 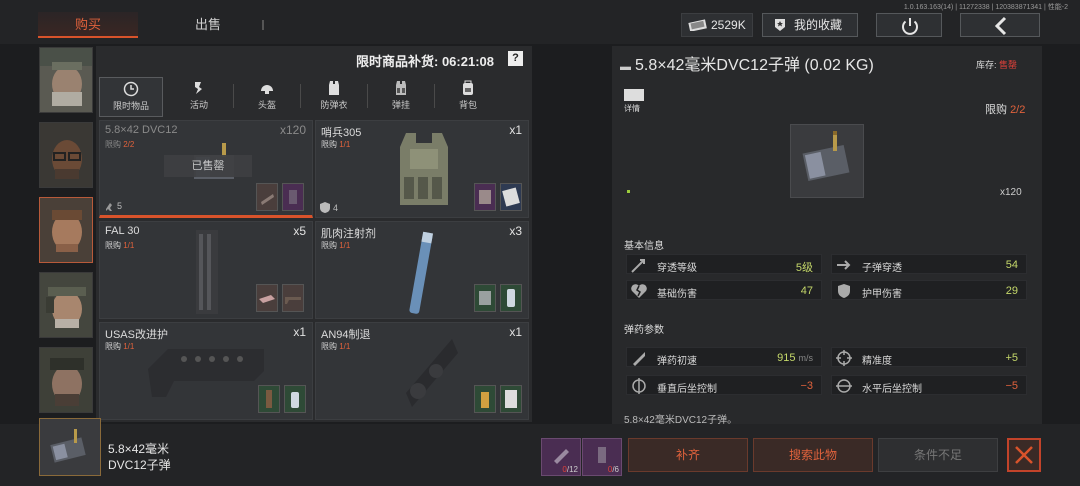 I want to click on item-name: FAL 30, so click(x=122, y=231).